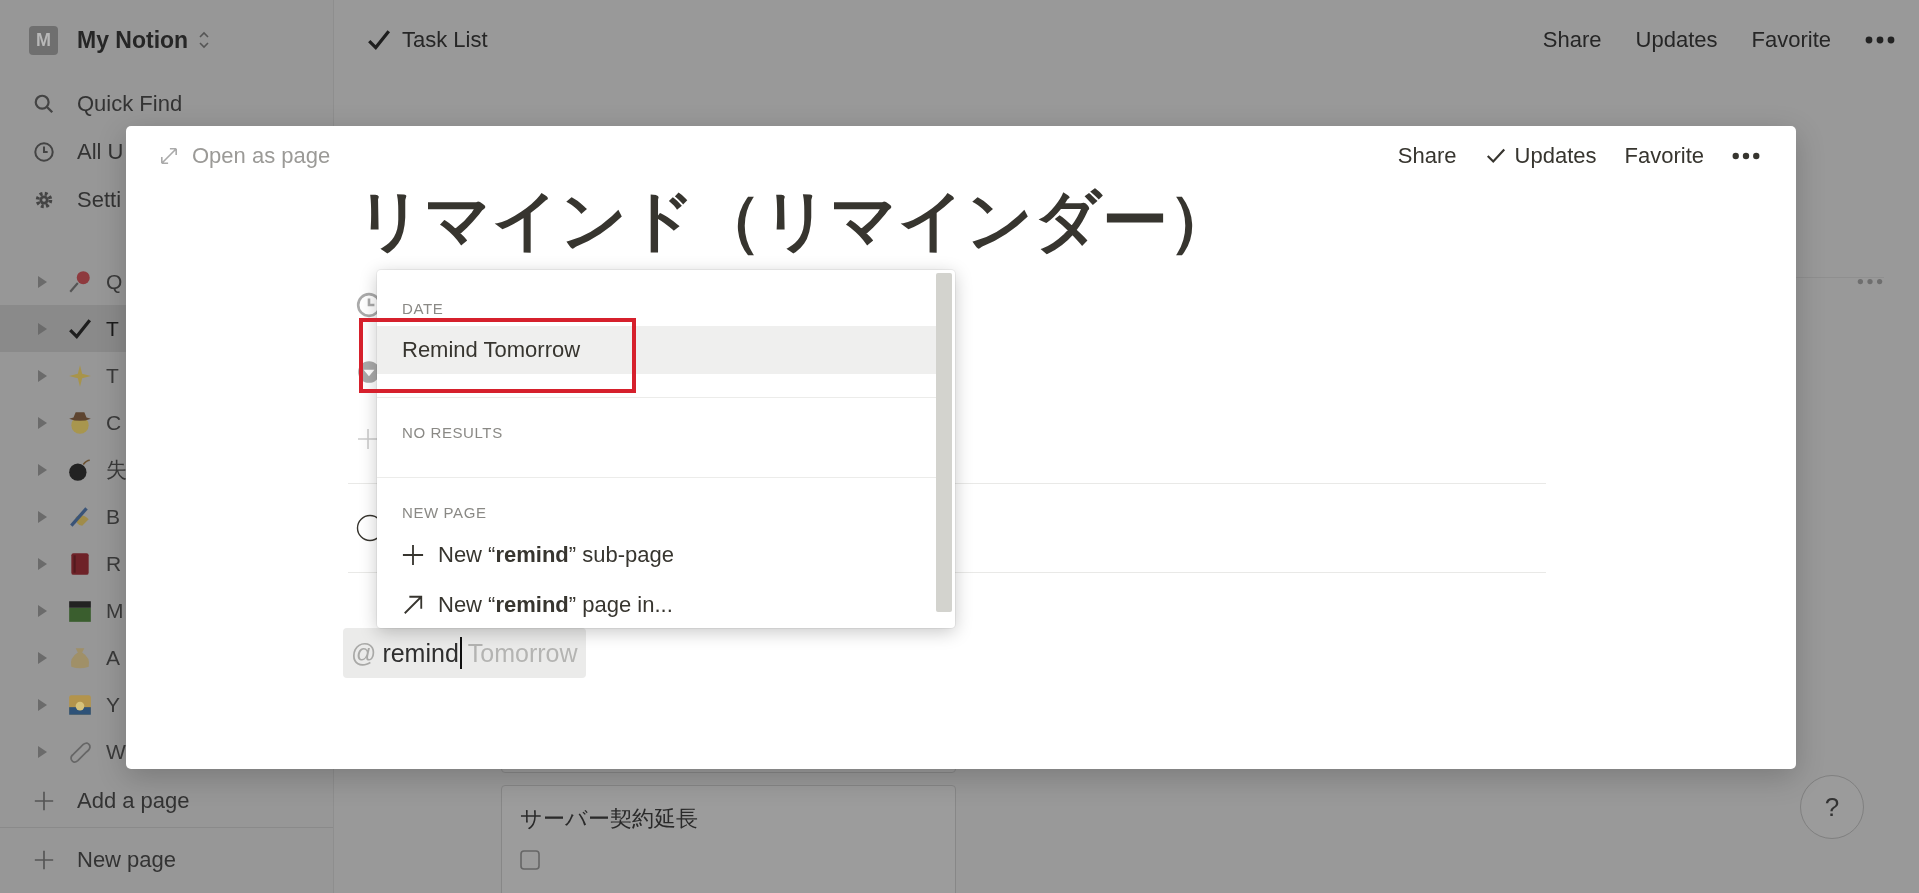 The height and width of the screenshot is (893, 1919). What do you see at coordinates (114, 281) in the screenshot?
I see `page-title: Q` at bounding box center [114, 281].